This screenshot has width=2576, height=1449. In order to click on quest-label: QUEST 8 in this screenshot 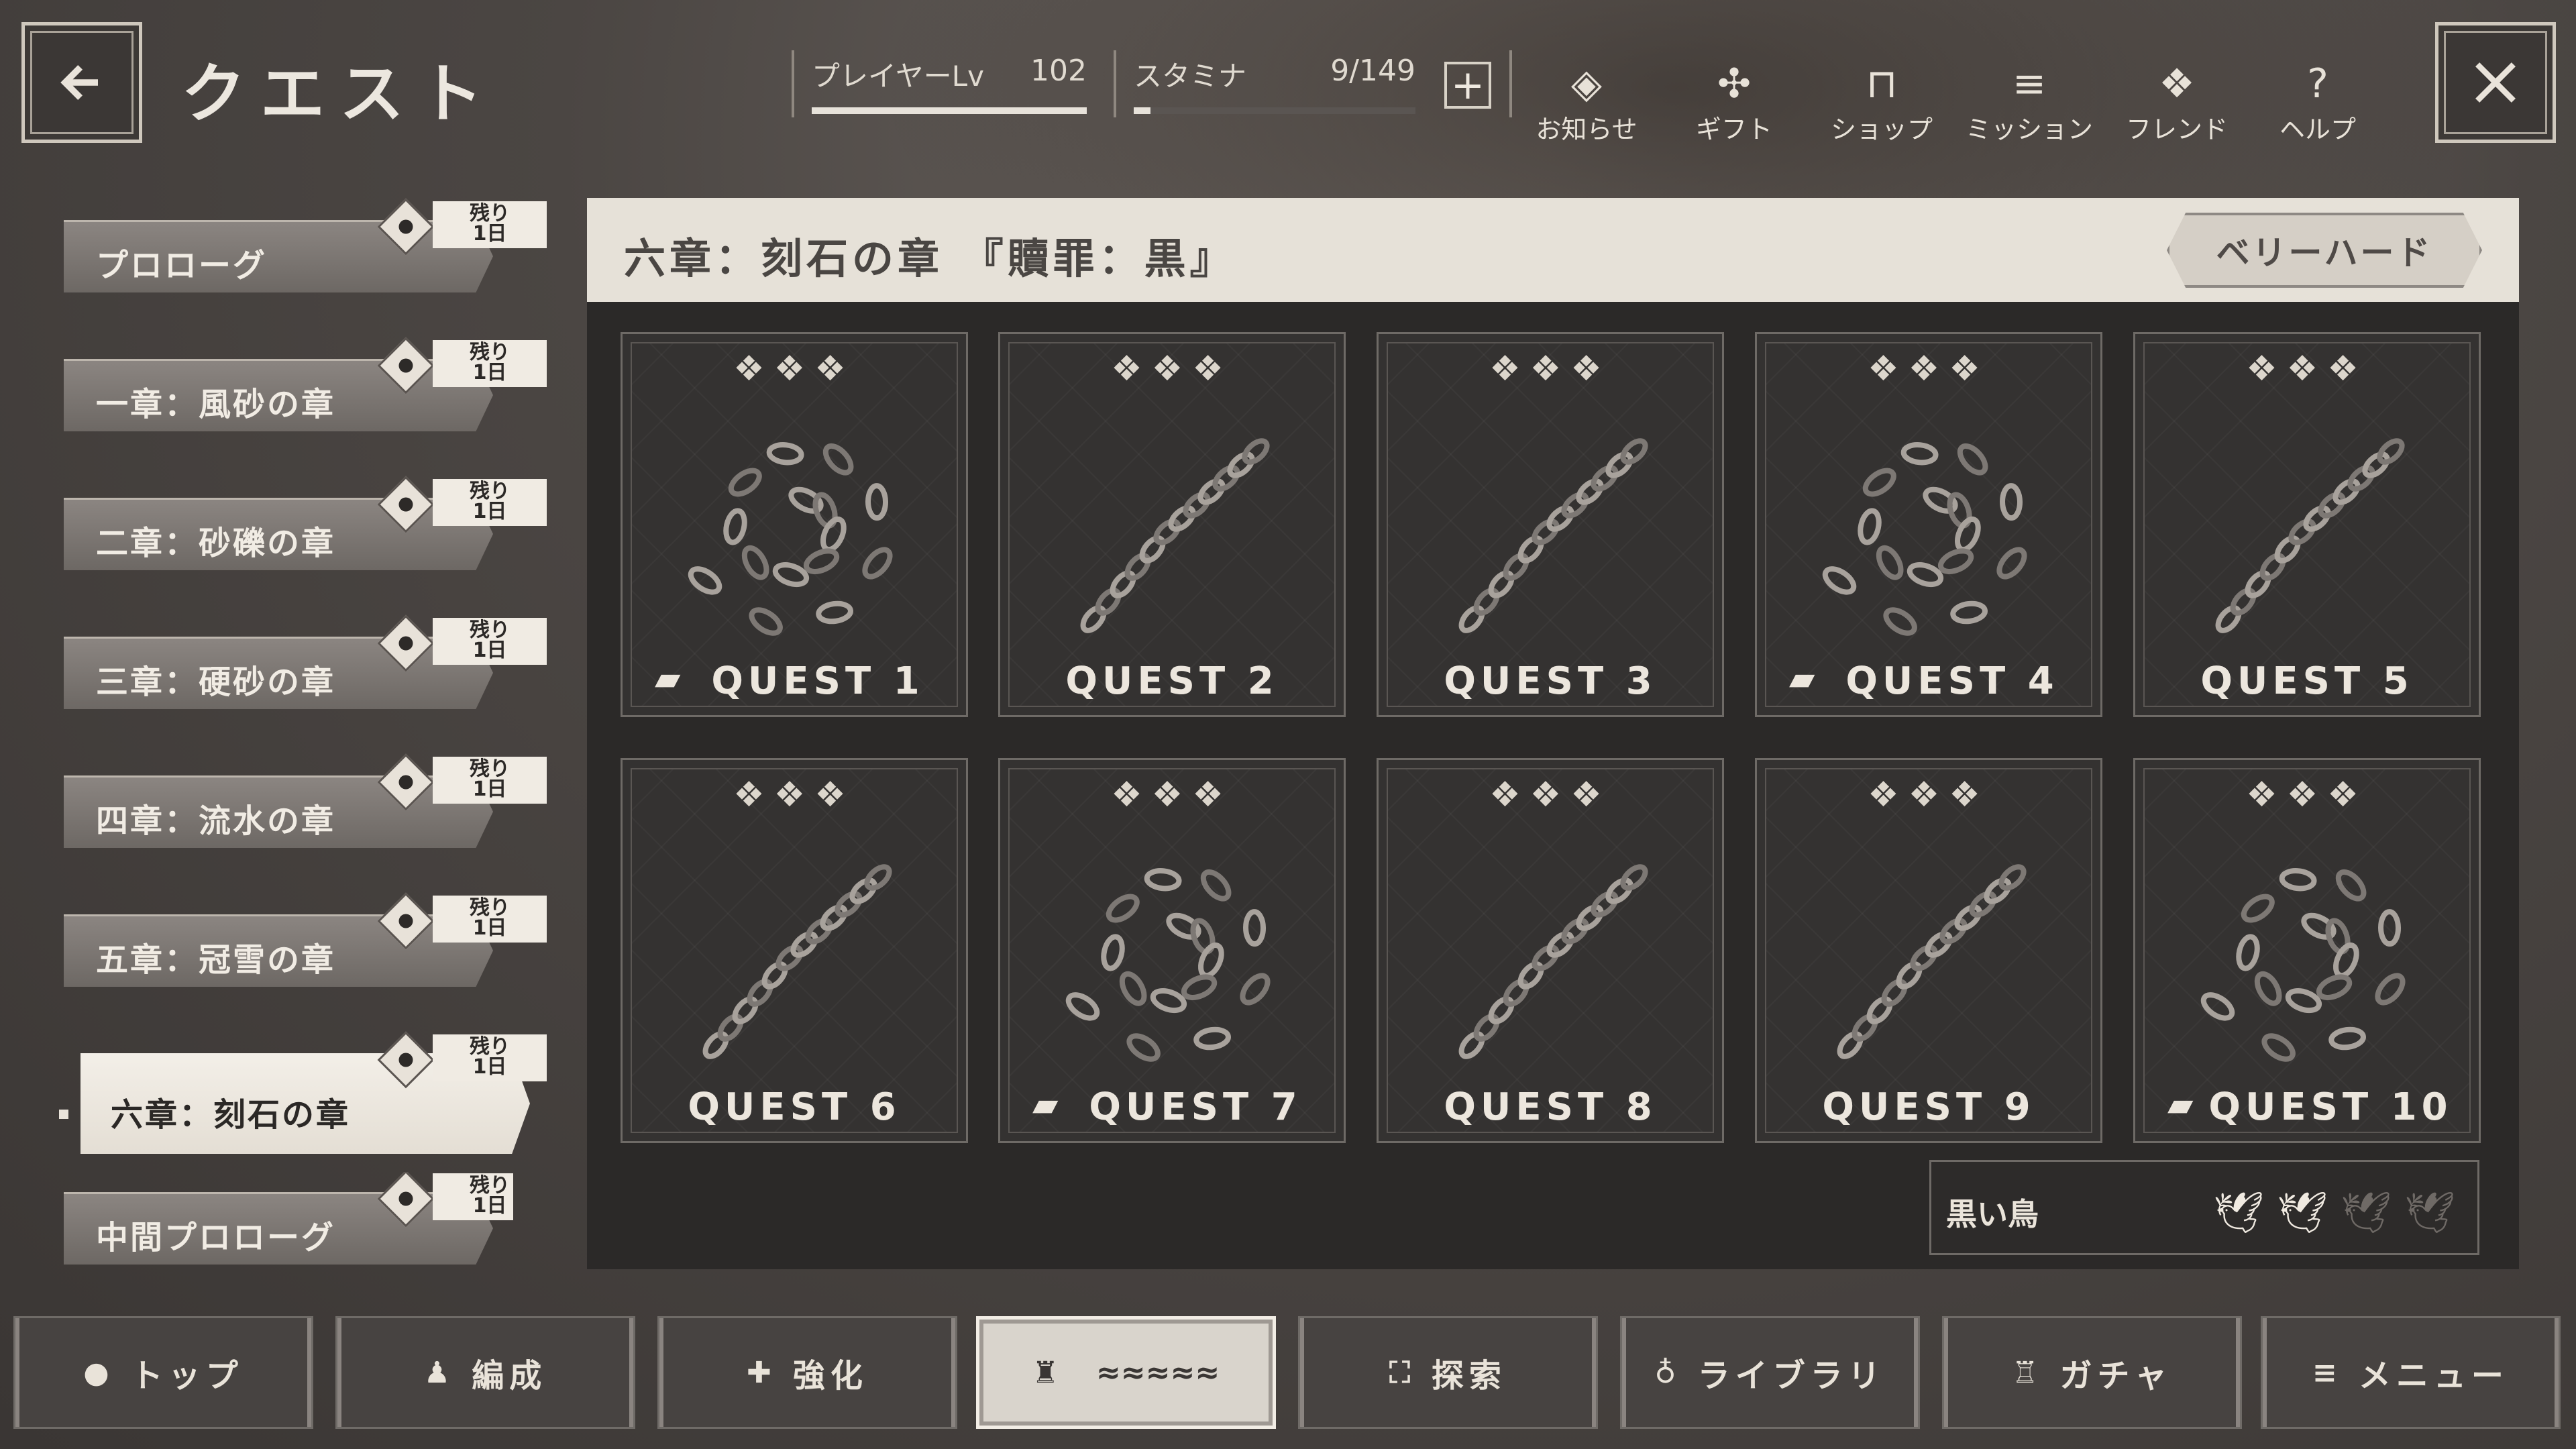, I will do `click(1550, 1107)`.